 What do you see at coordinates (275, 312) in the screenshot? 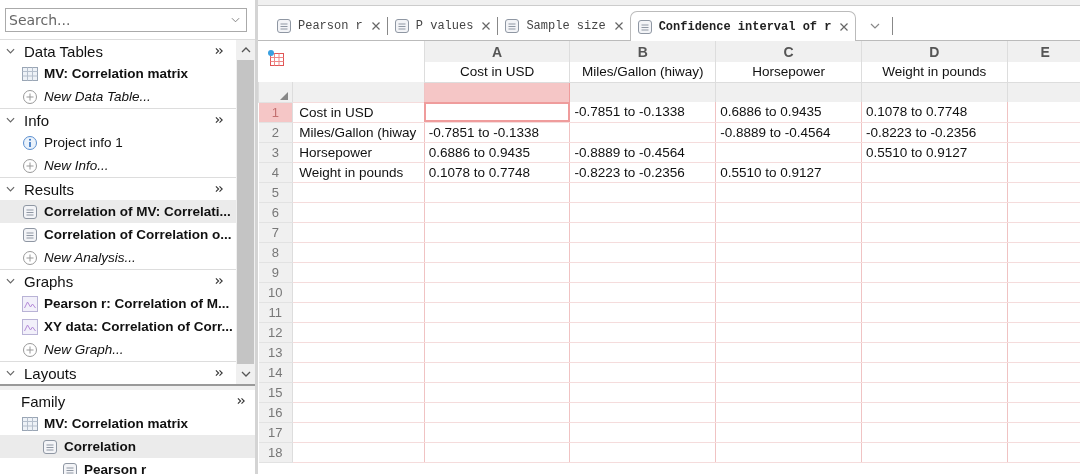
I see `row-number: 11` at bounding box center [275, 312].